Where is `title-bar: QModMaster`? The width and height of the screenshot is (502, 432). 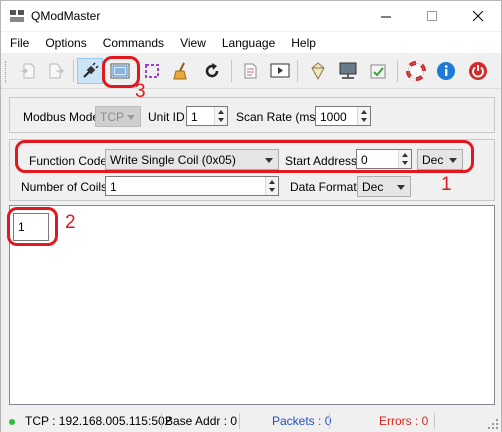 title-bar: QModMaster is located at coordinates (251, 16).